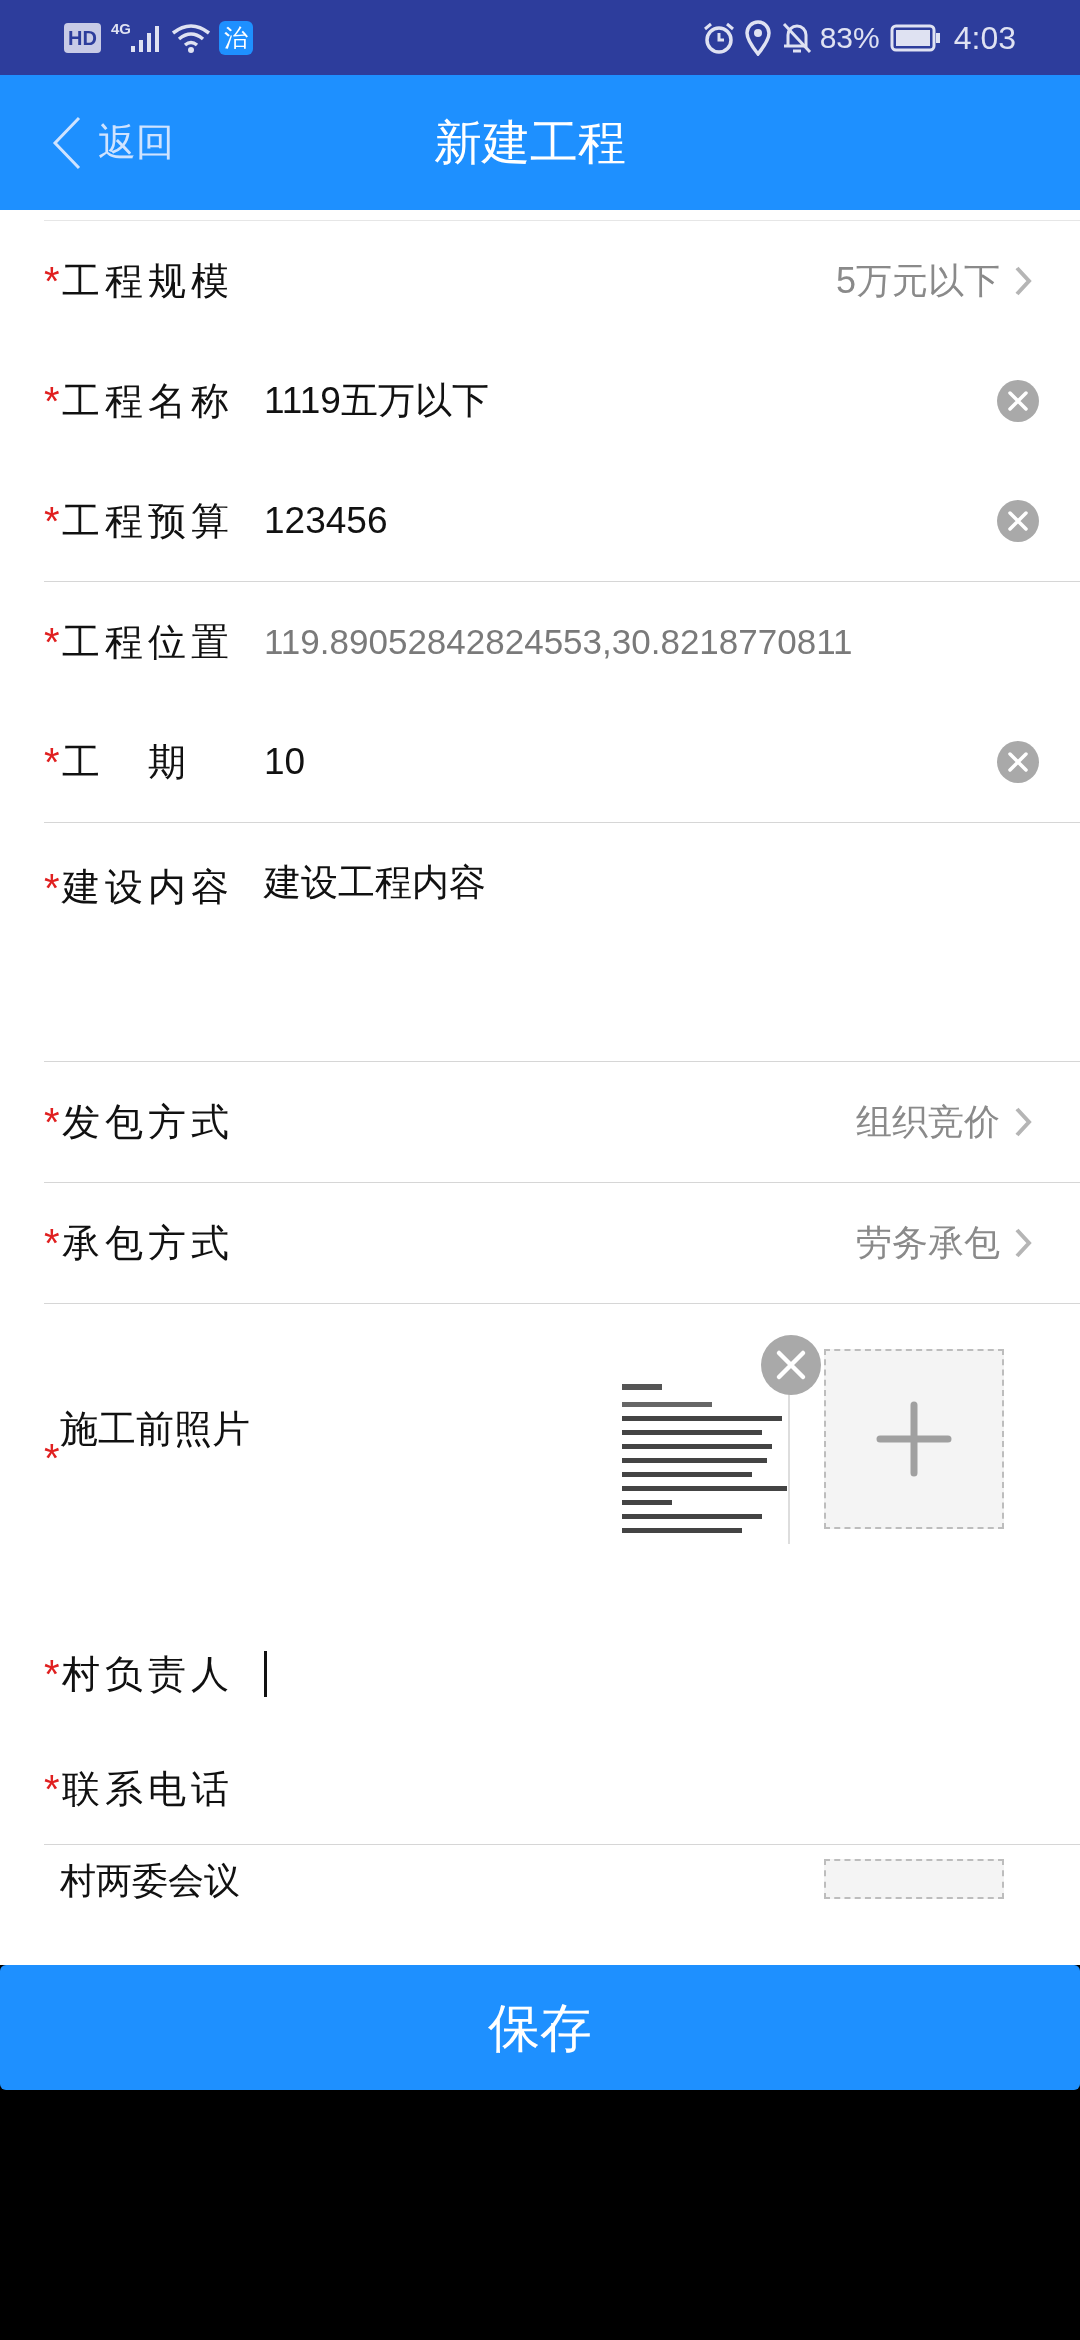 This screenshot has height=2340, width=1080. I want to click on select-field: 5万元以下, so click(638, 281).